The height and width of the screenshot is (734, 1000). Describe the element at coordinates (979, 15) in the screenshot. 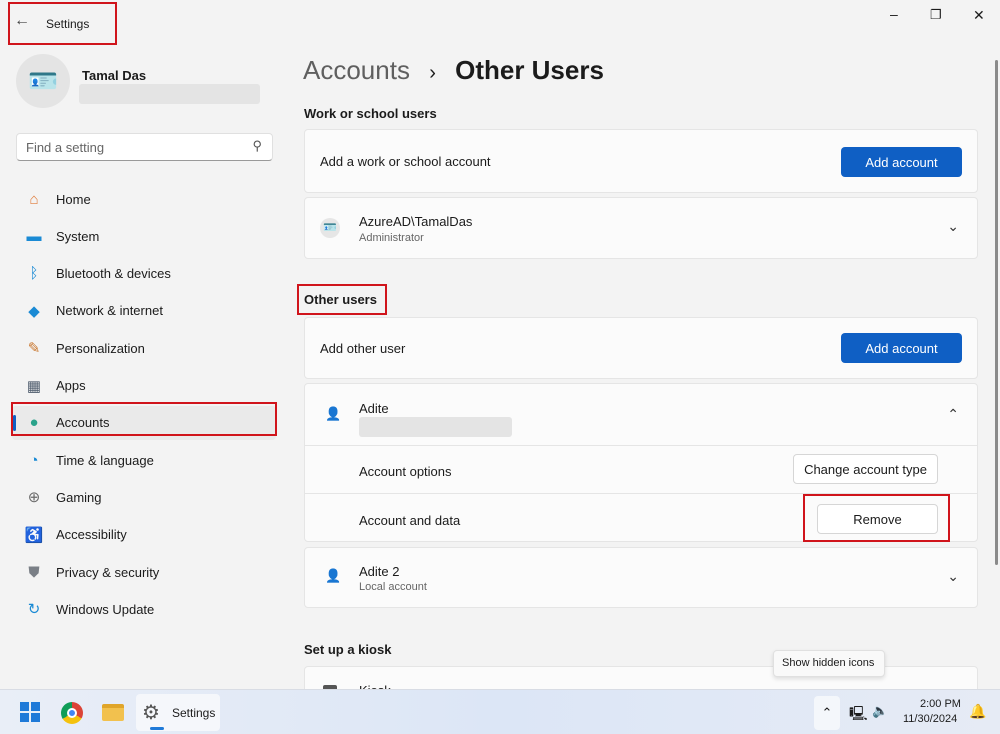

I see `close-button: ✕` at that location.